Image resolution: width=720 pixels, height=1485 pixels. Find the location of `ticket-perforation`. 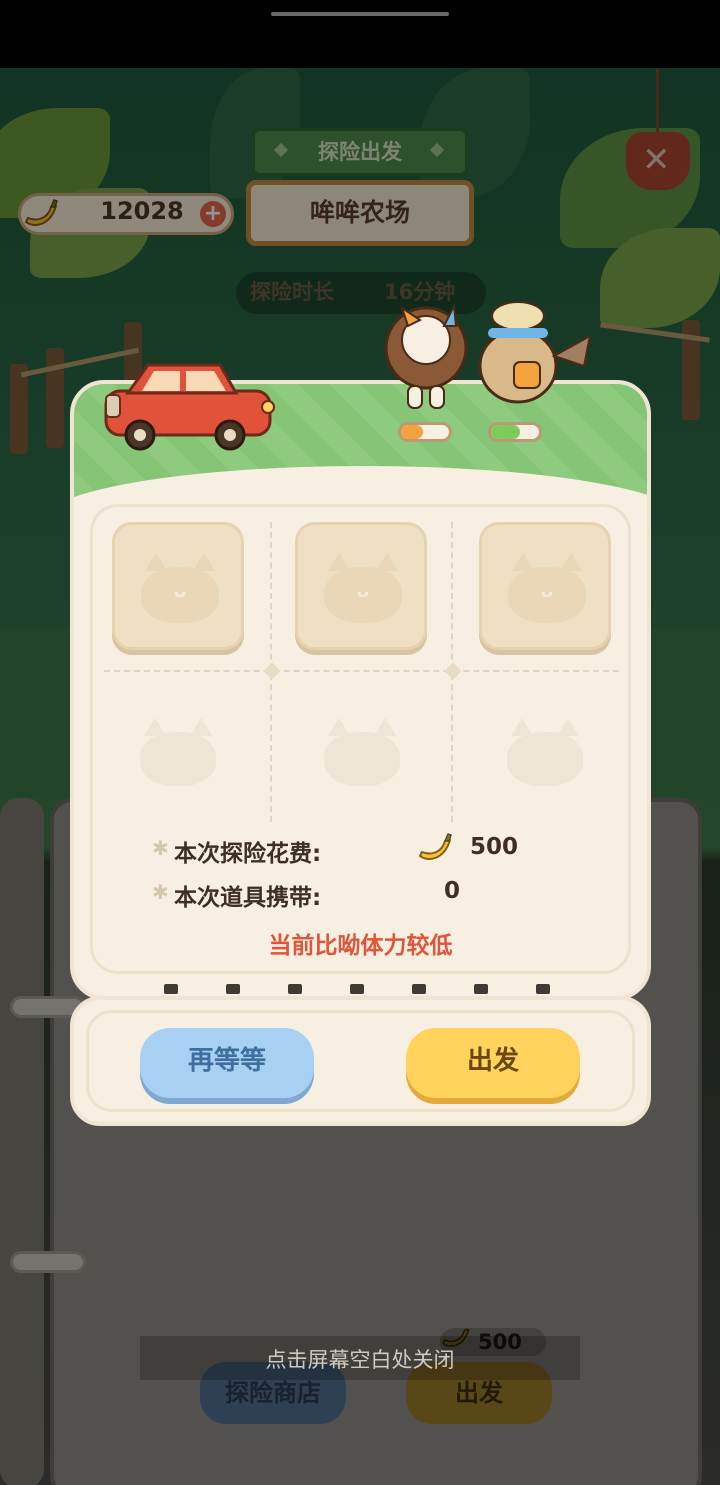

ticket-perforation is located at coordinates (361, 990).